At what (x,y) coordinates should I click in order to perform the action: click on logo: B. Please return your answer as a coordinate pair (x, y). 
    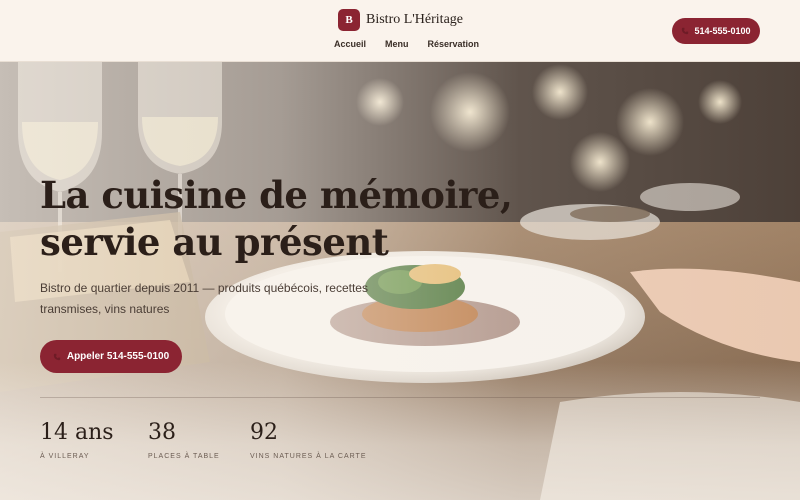
    Looking at the image, I should click on (349, 20).